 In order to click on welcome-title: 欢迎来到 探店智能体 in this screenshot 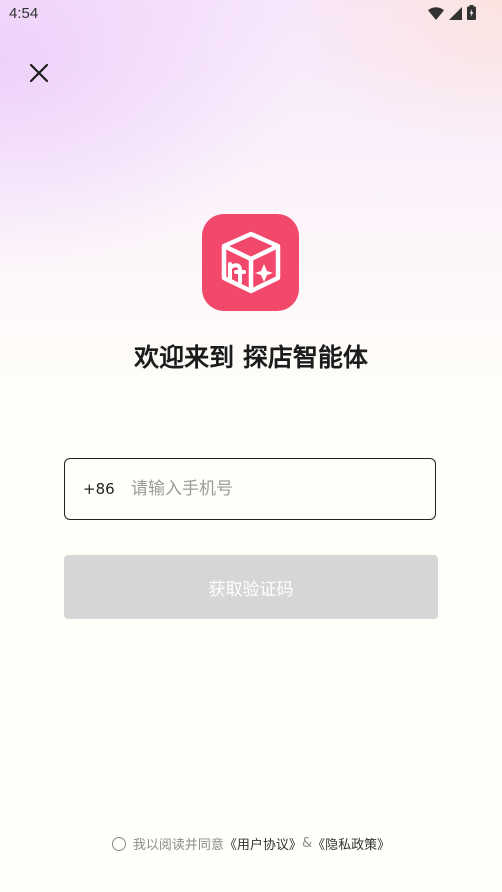, I will do `click(251, 357)`.